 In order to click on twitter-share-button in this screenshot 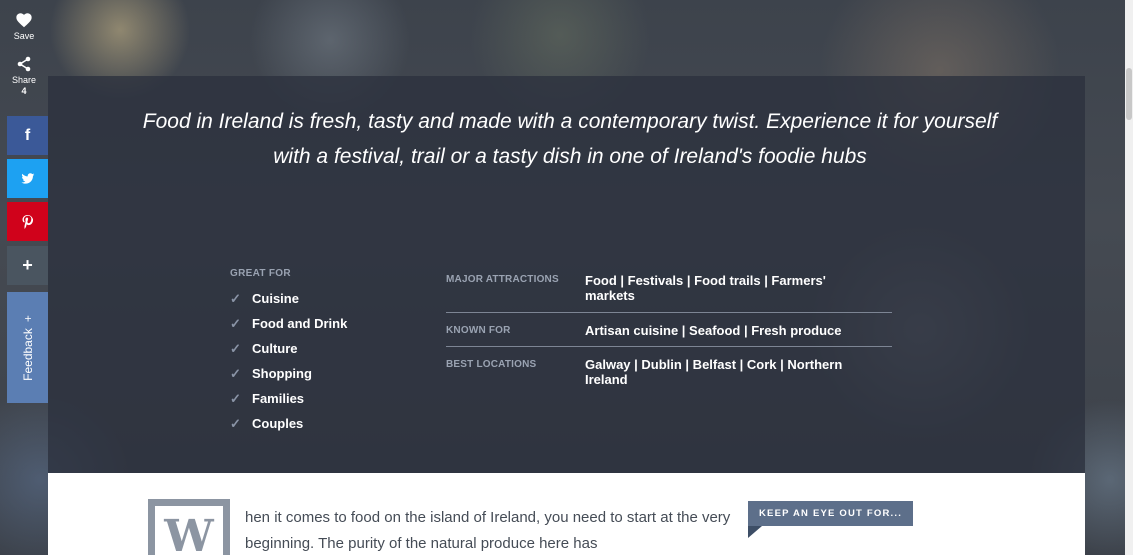, I will do `click(27, 178)`.